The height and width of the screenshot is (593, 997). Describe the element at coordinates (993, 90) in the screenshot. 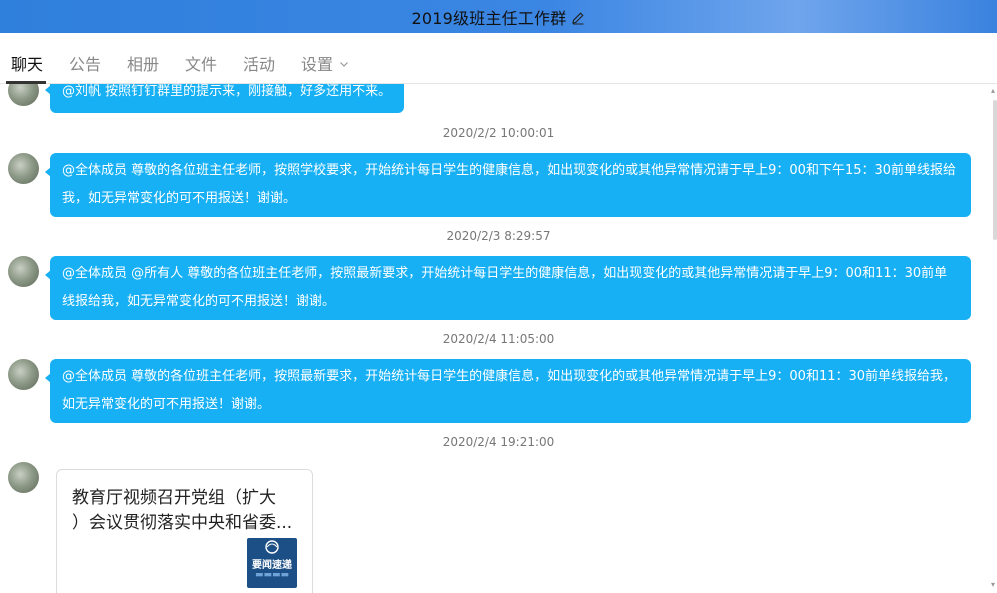

I see `scroll-up-arrow-icon: ▴` at that location.